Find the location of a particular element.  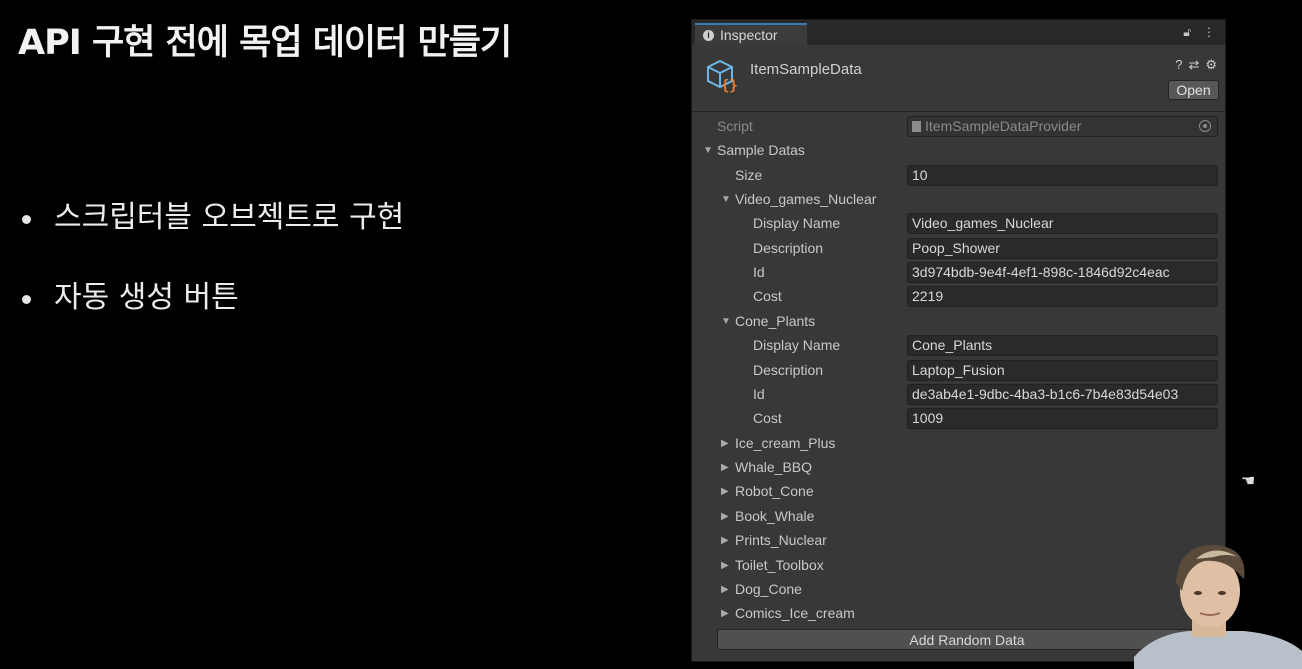

list-item-label: Toilet_Toolbox is located at coordinates (779, 565).